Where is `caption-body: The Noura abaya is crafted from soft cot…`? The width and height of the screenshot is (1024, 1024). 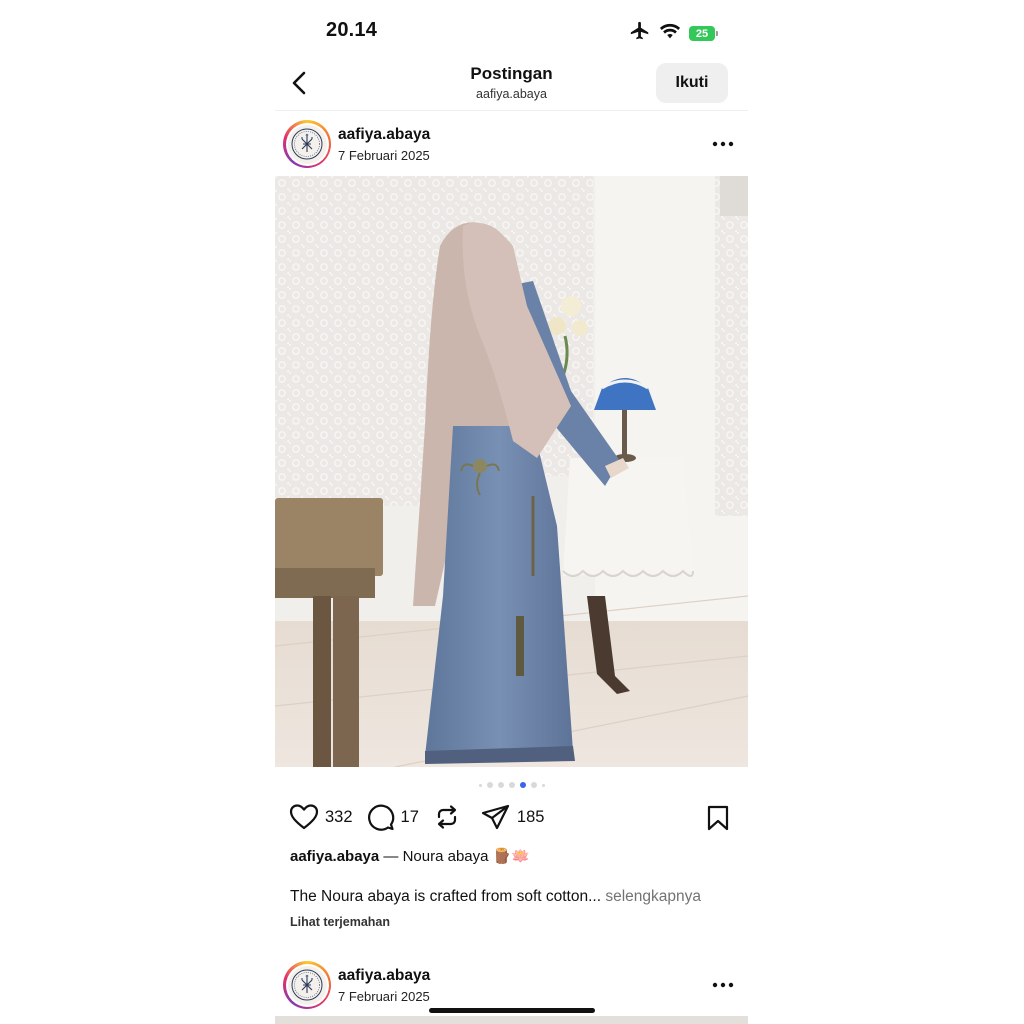
caption-body: The Noura abaya is crafted from soft cot… is located at coordinates (495, 897).